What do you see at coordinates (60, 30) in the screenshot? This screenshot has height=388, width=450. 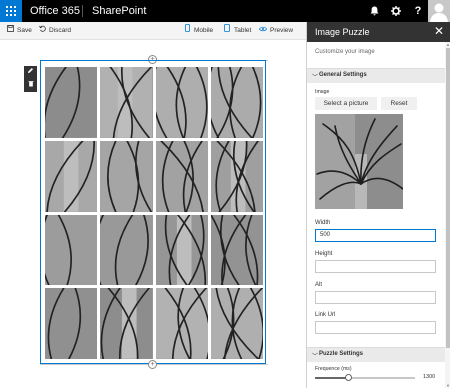 I see `discard-label: Discard` at bounding box center [60, 30].